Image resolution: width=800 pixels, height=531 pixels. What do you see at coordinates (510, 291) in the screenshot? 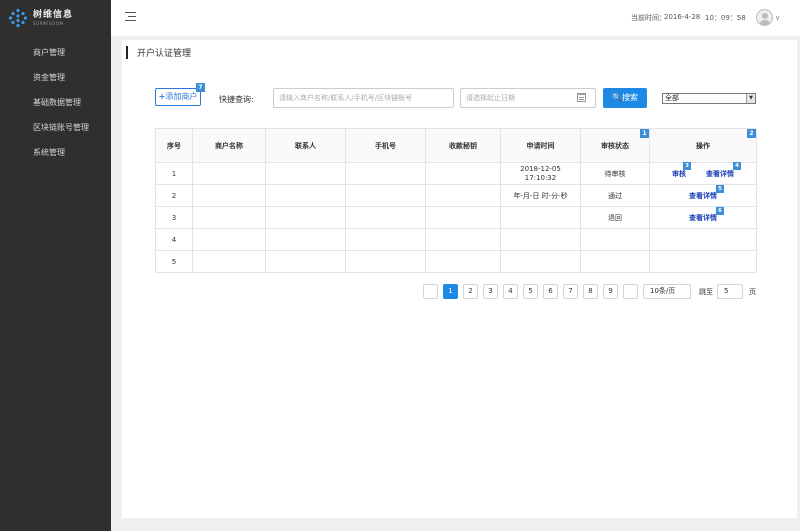
I see `page-4-button: 4` at bounding box center [510, 291].